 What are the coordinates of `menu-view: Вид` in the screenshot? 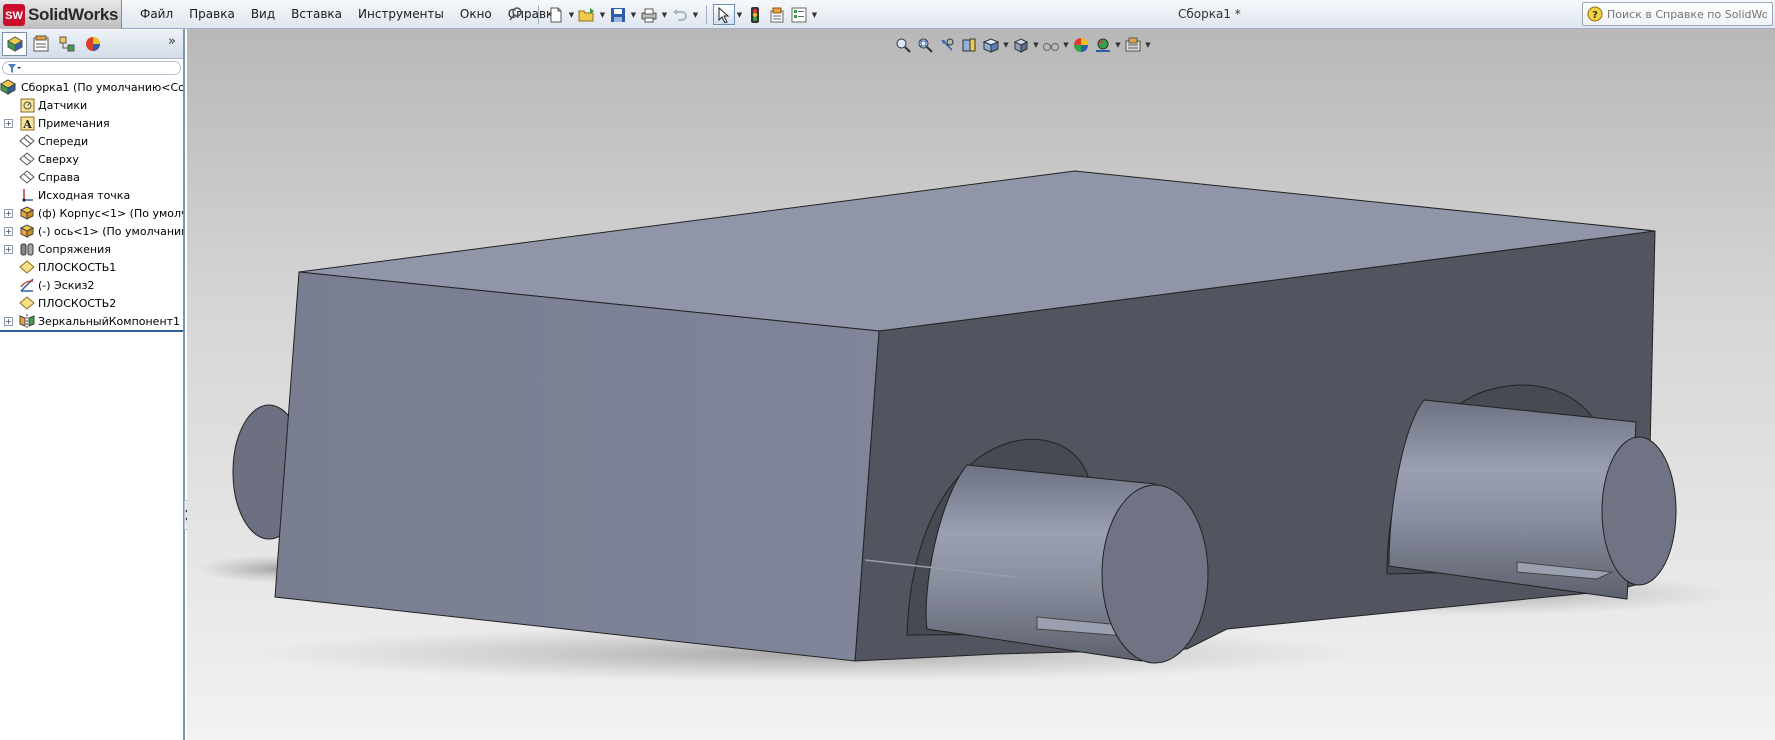 It's located at (263, 14).